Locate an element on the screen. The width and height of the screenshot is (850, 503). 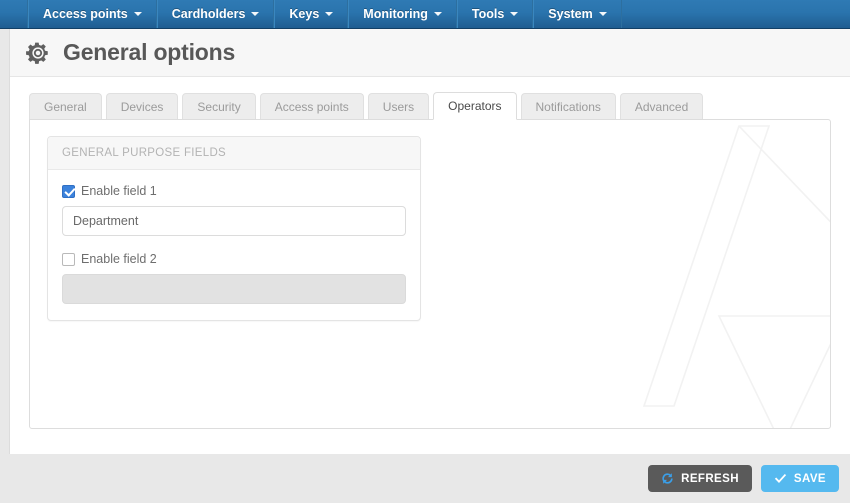
tab-label: Users is located at coordinates (398, 106).